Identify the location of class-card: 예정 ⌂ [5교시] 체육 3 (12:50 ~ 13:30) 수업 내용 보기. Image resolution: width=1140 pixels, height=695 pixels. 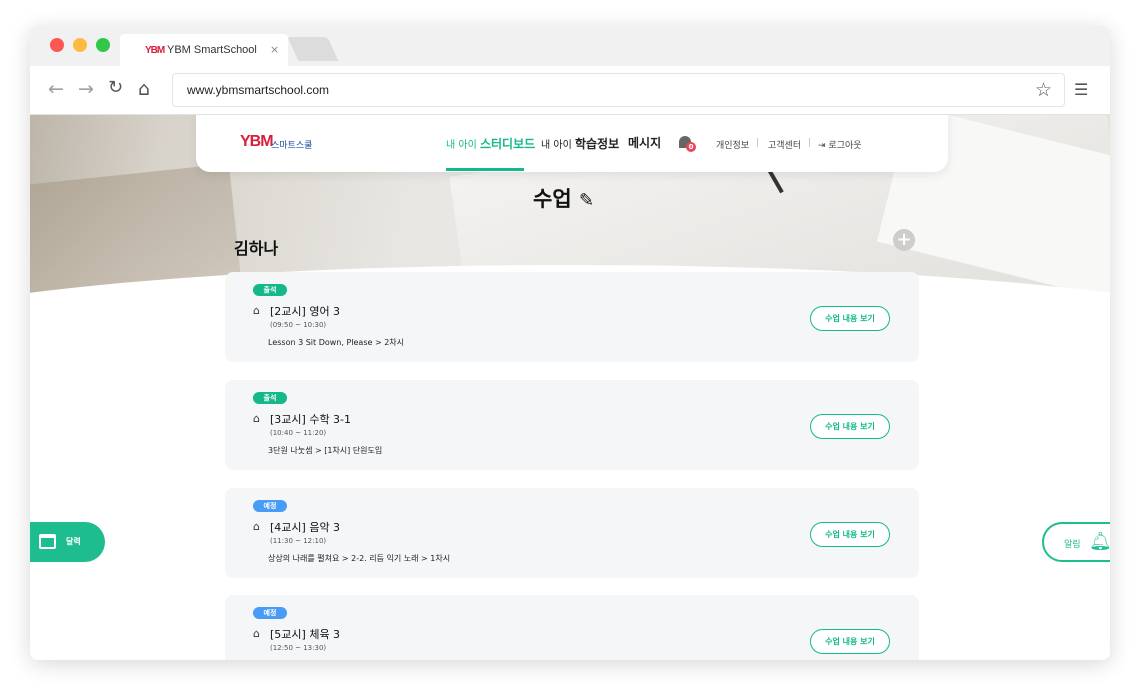
(572, 627).